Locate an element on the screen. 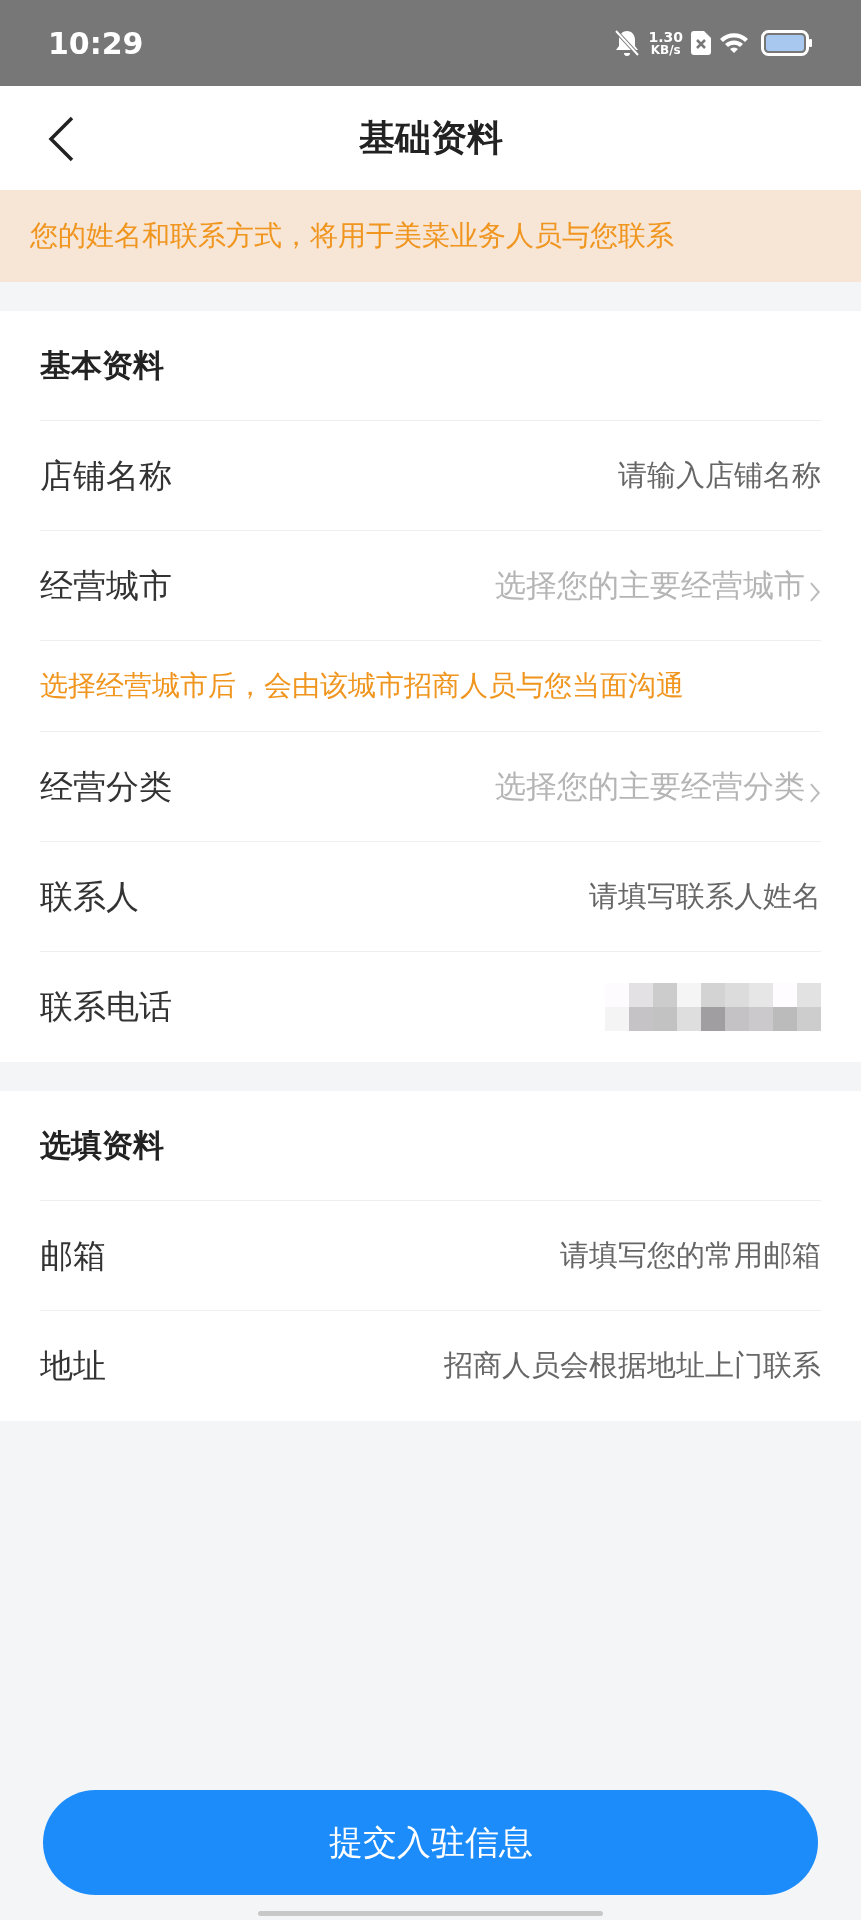 The image size is (861, 1920). field-label: 经营城市 is located at coordinates (106, 585).